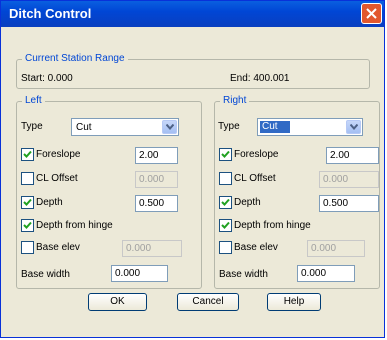  Describe the element at coordinates (235, 100) in the screenshot. I see `right-legend: Right` at that location.